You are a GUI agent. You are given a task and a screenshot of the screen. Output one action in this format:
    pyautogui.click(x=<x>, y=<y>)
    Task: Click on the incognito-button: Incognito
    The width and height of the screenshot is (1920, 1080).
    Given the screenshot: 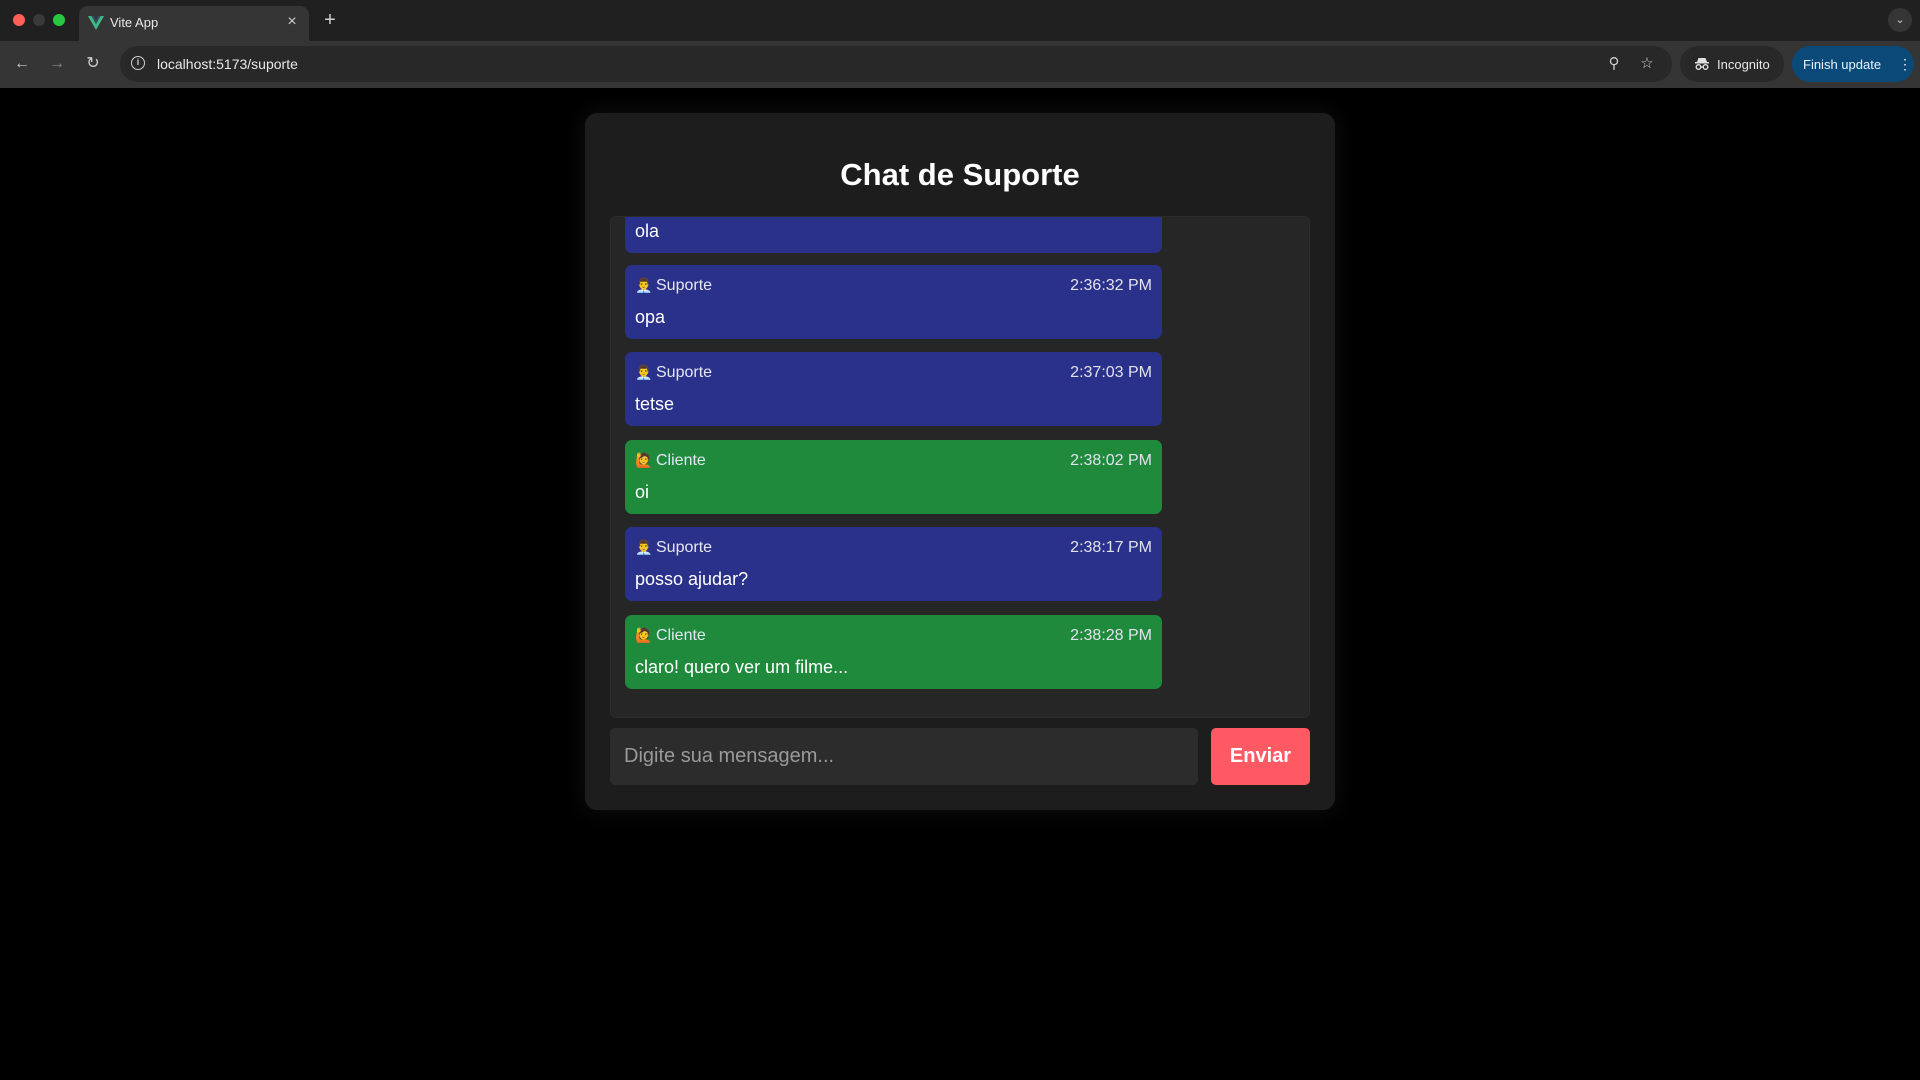 What is the action you would take?
    pyautogui.click(x=1732, y=64)
    